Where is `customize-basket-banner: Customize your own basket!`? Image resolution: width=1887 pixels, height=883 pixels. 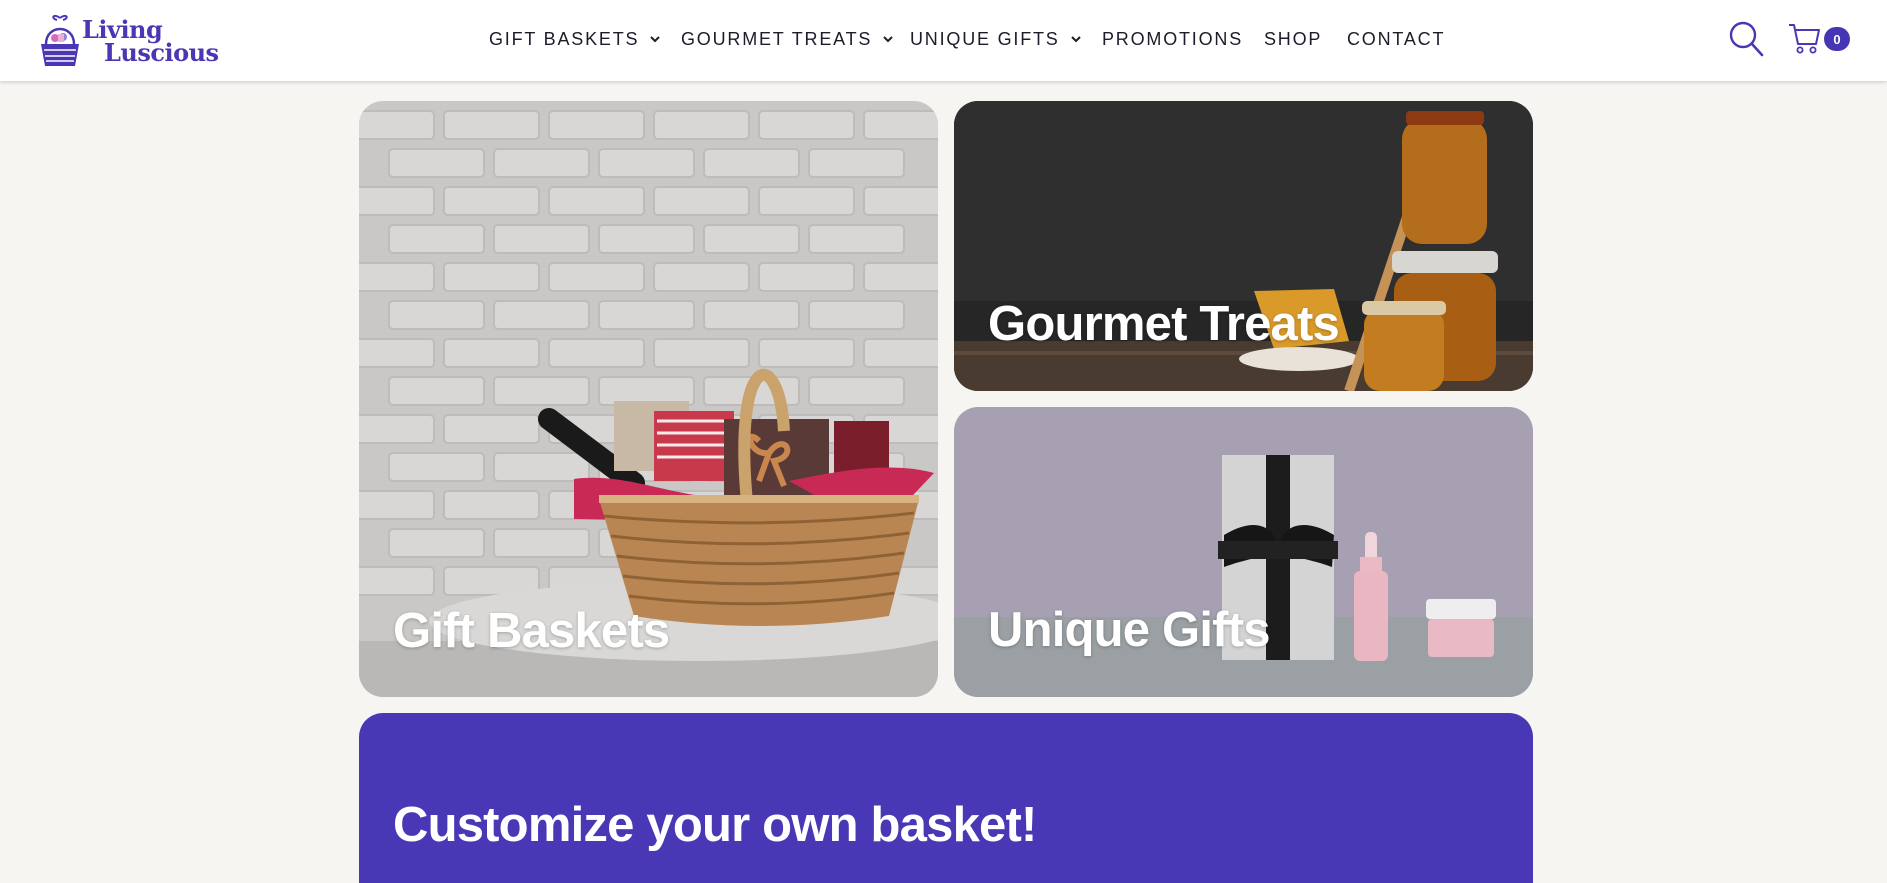 customize-basket-banner: Customize your own basket! is located at coordinates (946, 798).